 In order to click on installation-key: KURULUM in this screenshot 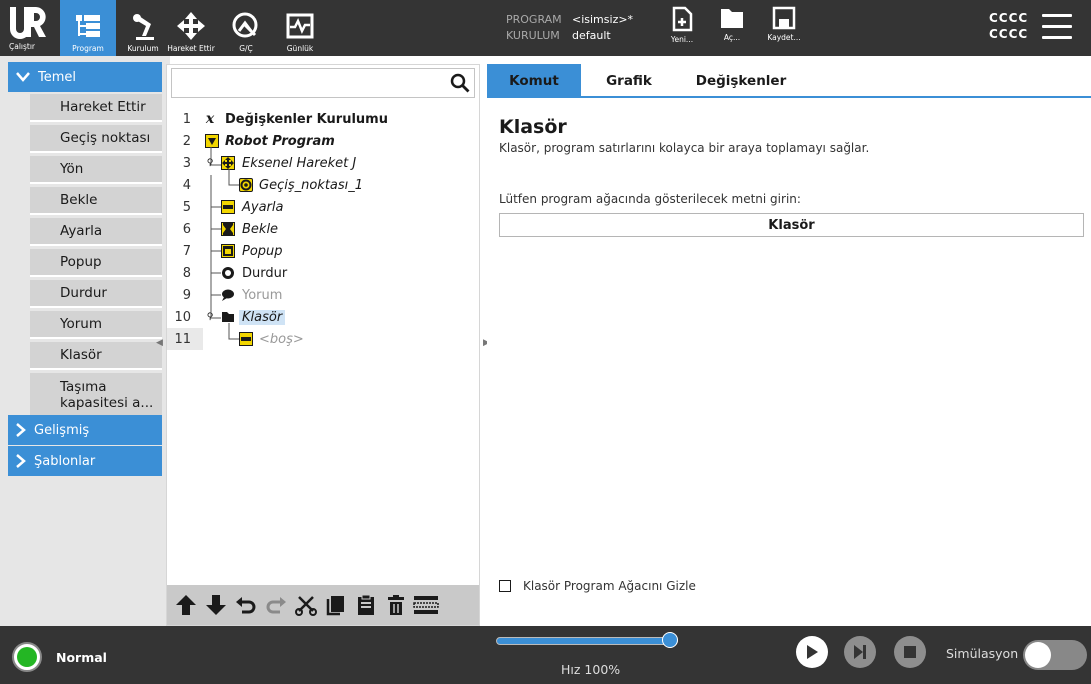, I will do `click(533, 35)`.